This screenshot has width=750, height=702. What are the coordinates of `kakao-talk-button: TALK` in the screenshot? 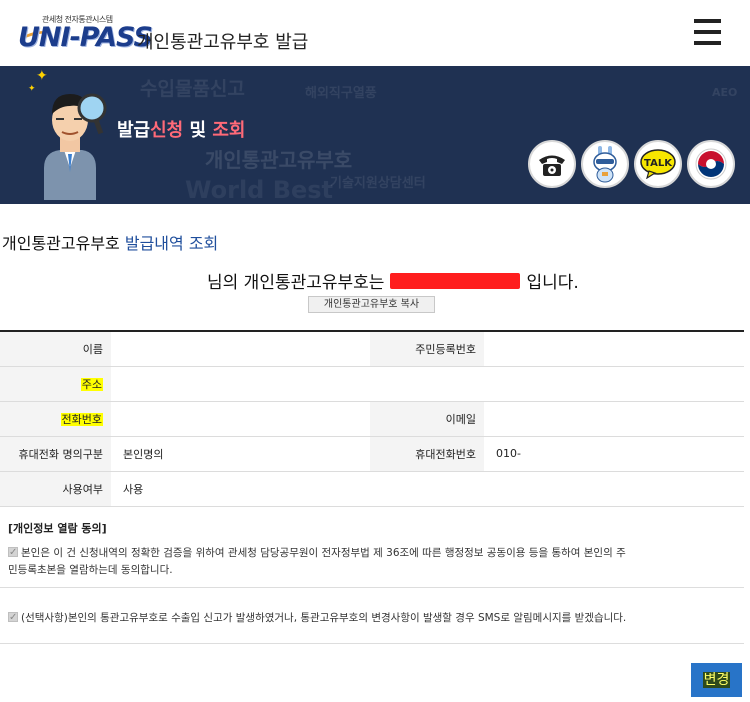 It's located at (658, 164).